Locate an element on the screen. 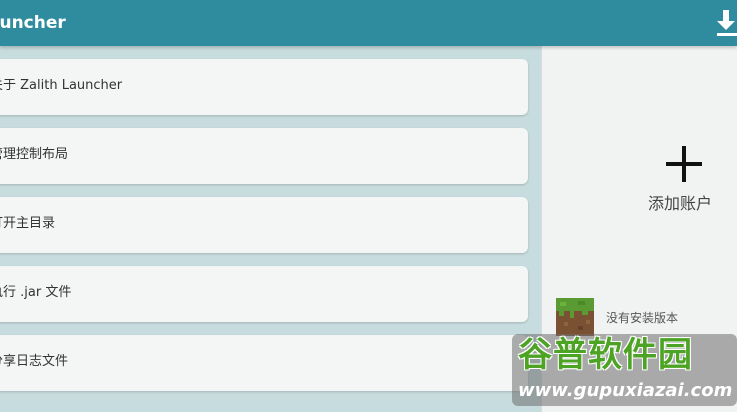 Image resolution: width=737 pixels, height=412 pixels. menu-item-label: 打开主目录 is located at coordinates (28, 223).